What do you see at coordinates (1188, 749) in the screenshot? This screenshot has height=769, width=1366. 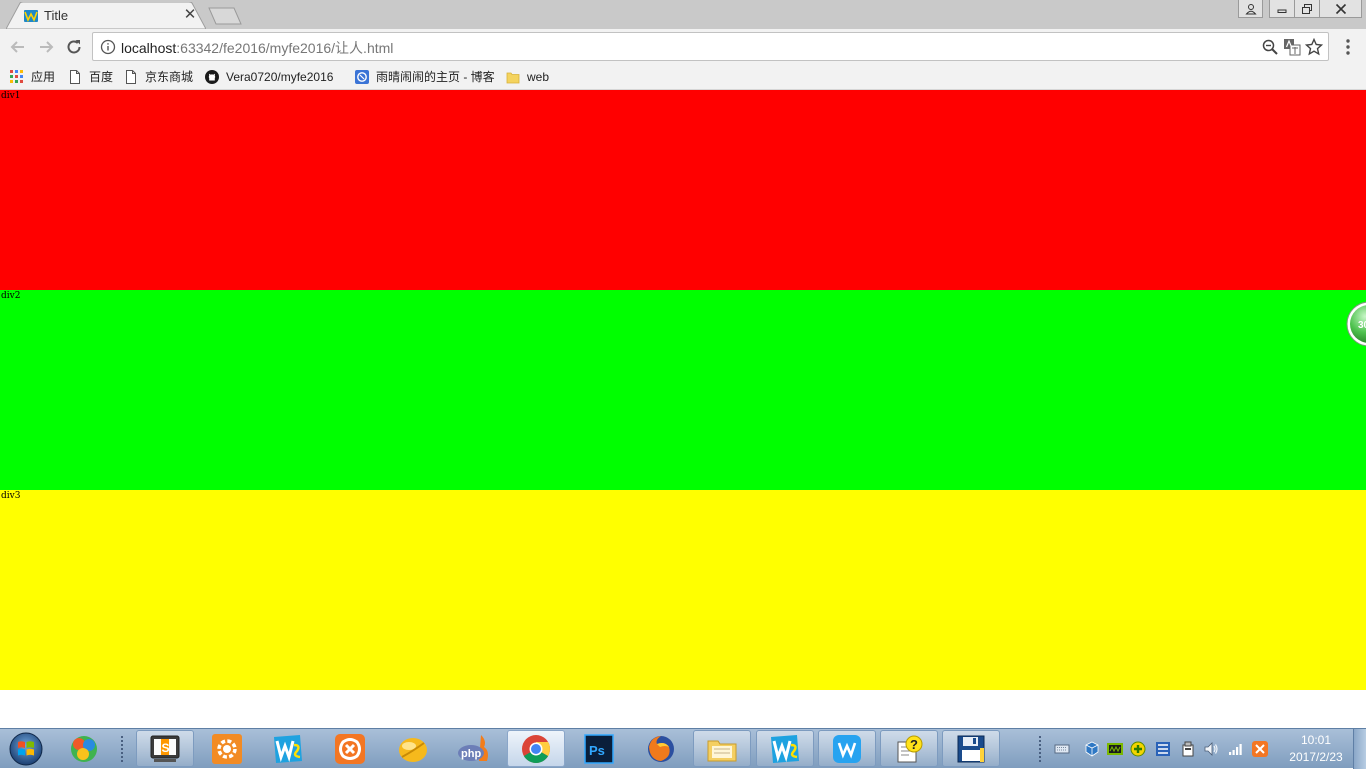 I see `usb-device-icon` at bounding box center [1188, 749].